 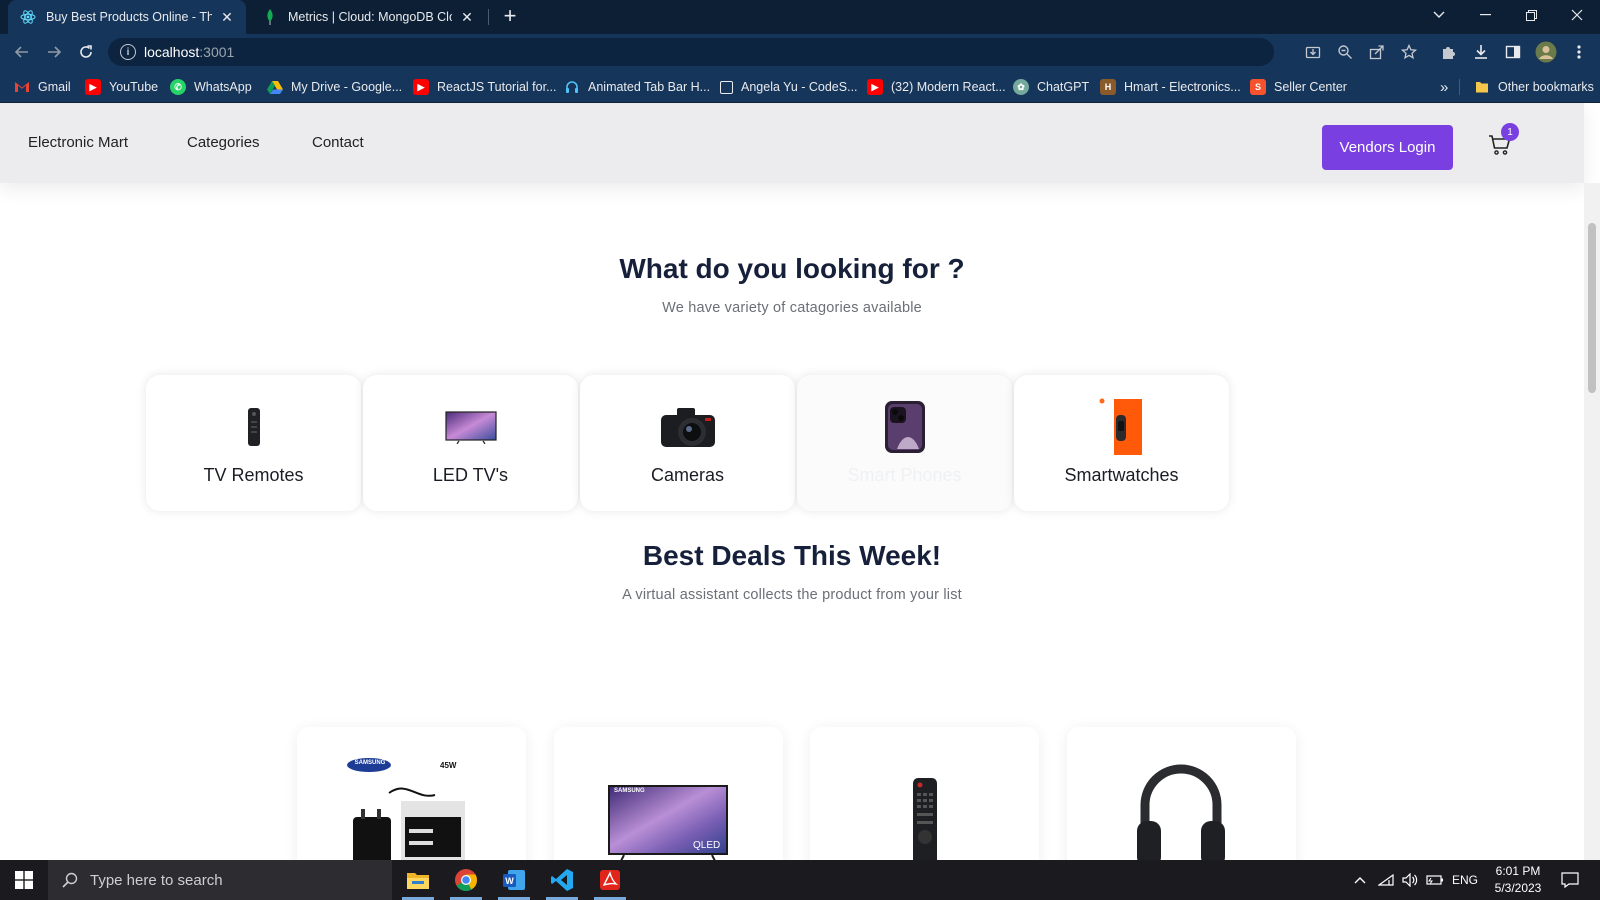 I want to click on deal-product-card: SAMSUNG 45W, so click(x=411, y=793).